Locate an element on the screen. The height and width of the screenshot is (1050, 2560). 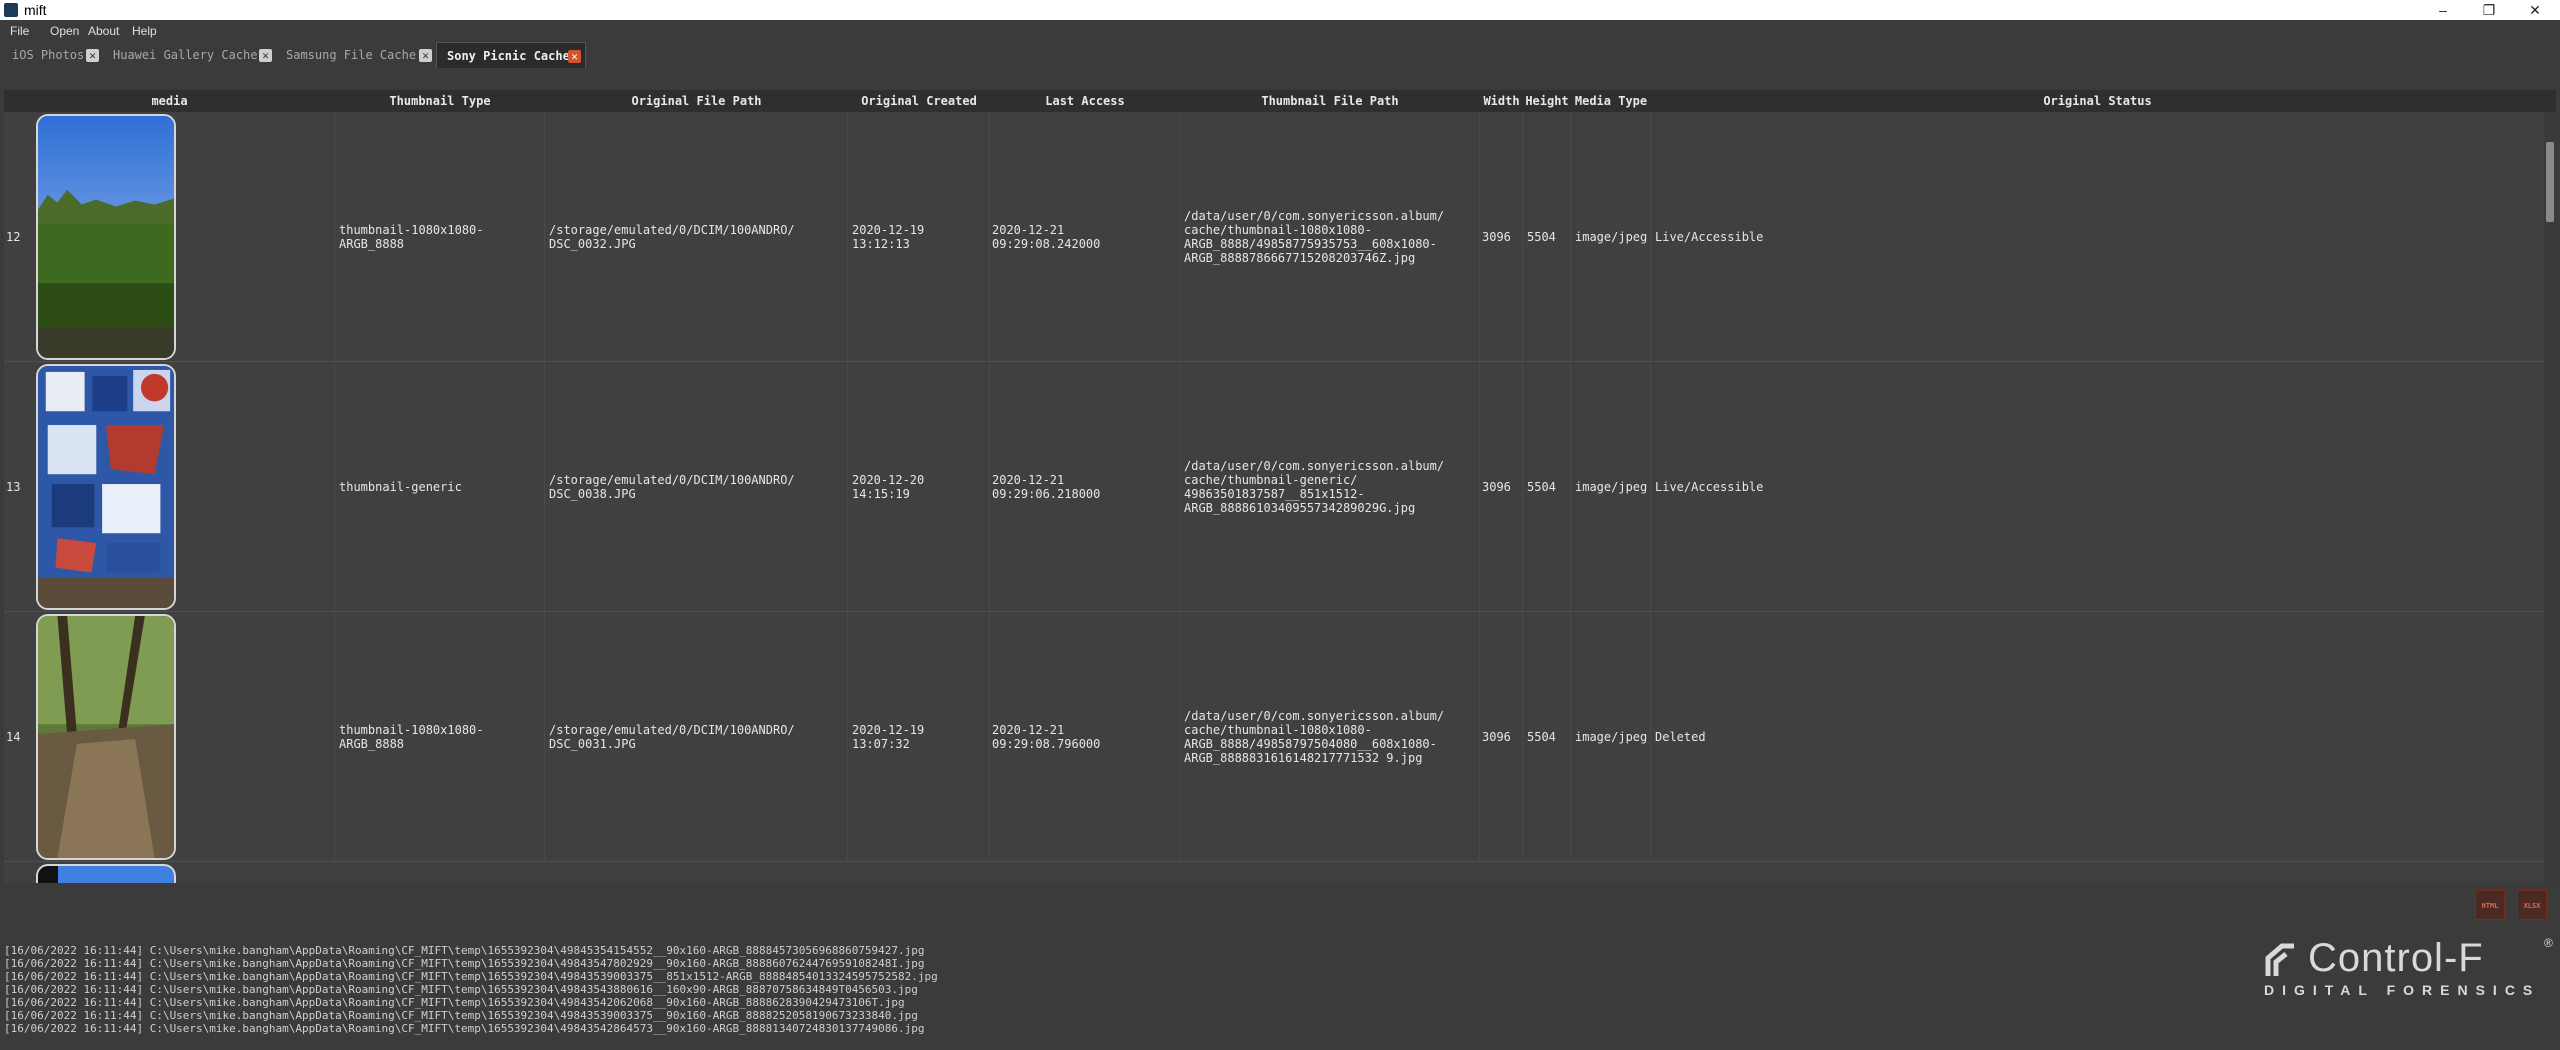
minimize-button: – is located at coordinates (2443, 10).